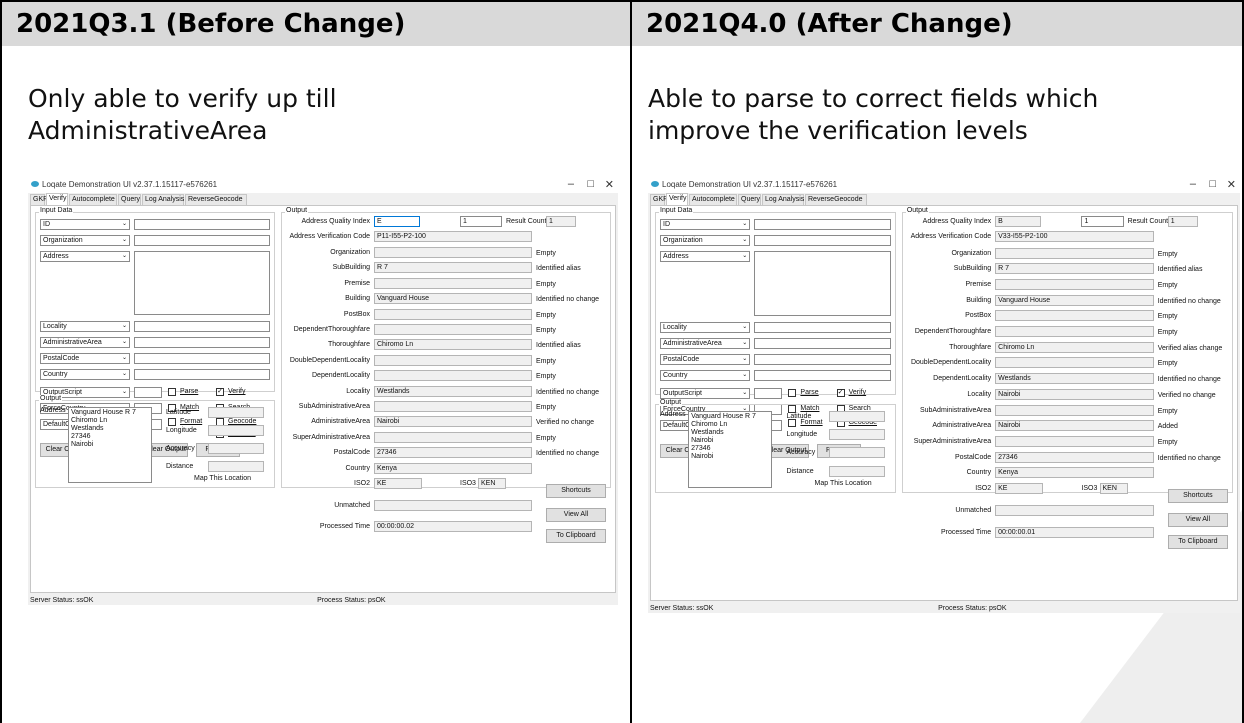 This screenshot has width=1244, height=723. What do you see at coordinates (237, 391) in the screenshot?
I see `verify-option-label: Verify` at bounding box center [237, 391].